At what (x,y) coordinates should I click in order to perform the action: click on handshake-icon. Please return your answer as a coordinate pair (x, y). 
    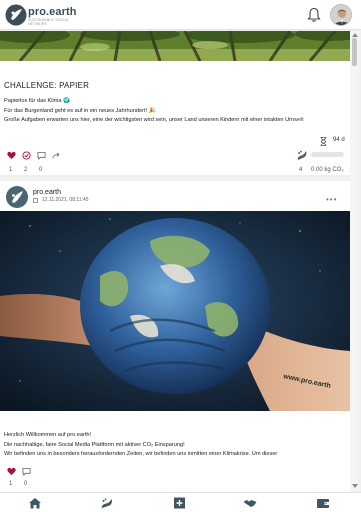
    Looking at the image, I should click on (250, 503).